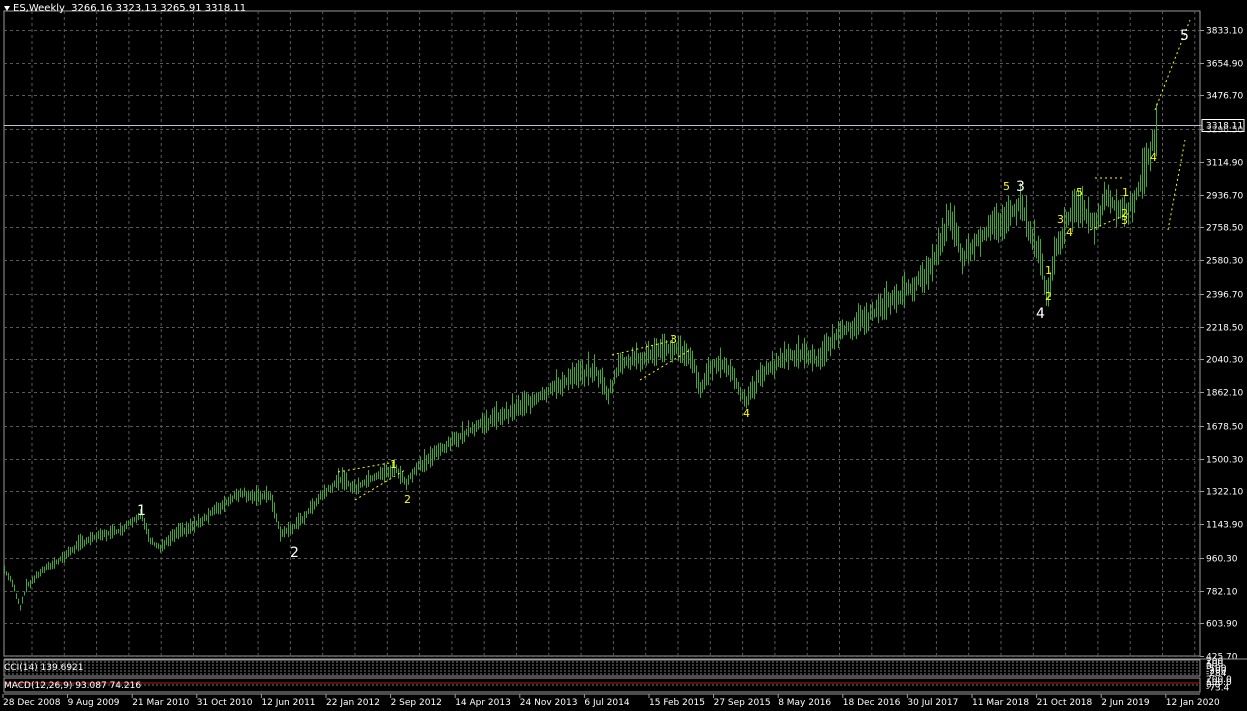  What do you see at coordinates (1224, 394) in the screenshot?
I see `price-label: 1862.10` at bounding box center [1224, 394].